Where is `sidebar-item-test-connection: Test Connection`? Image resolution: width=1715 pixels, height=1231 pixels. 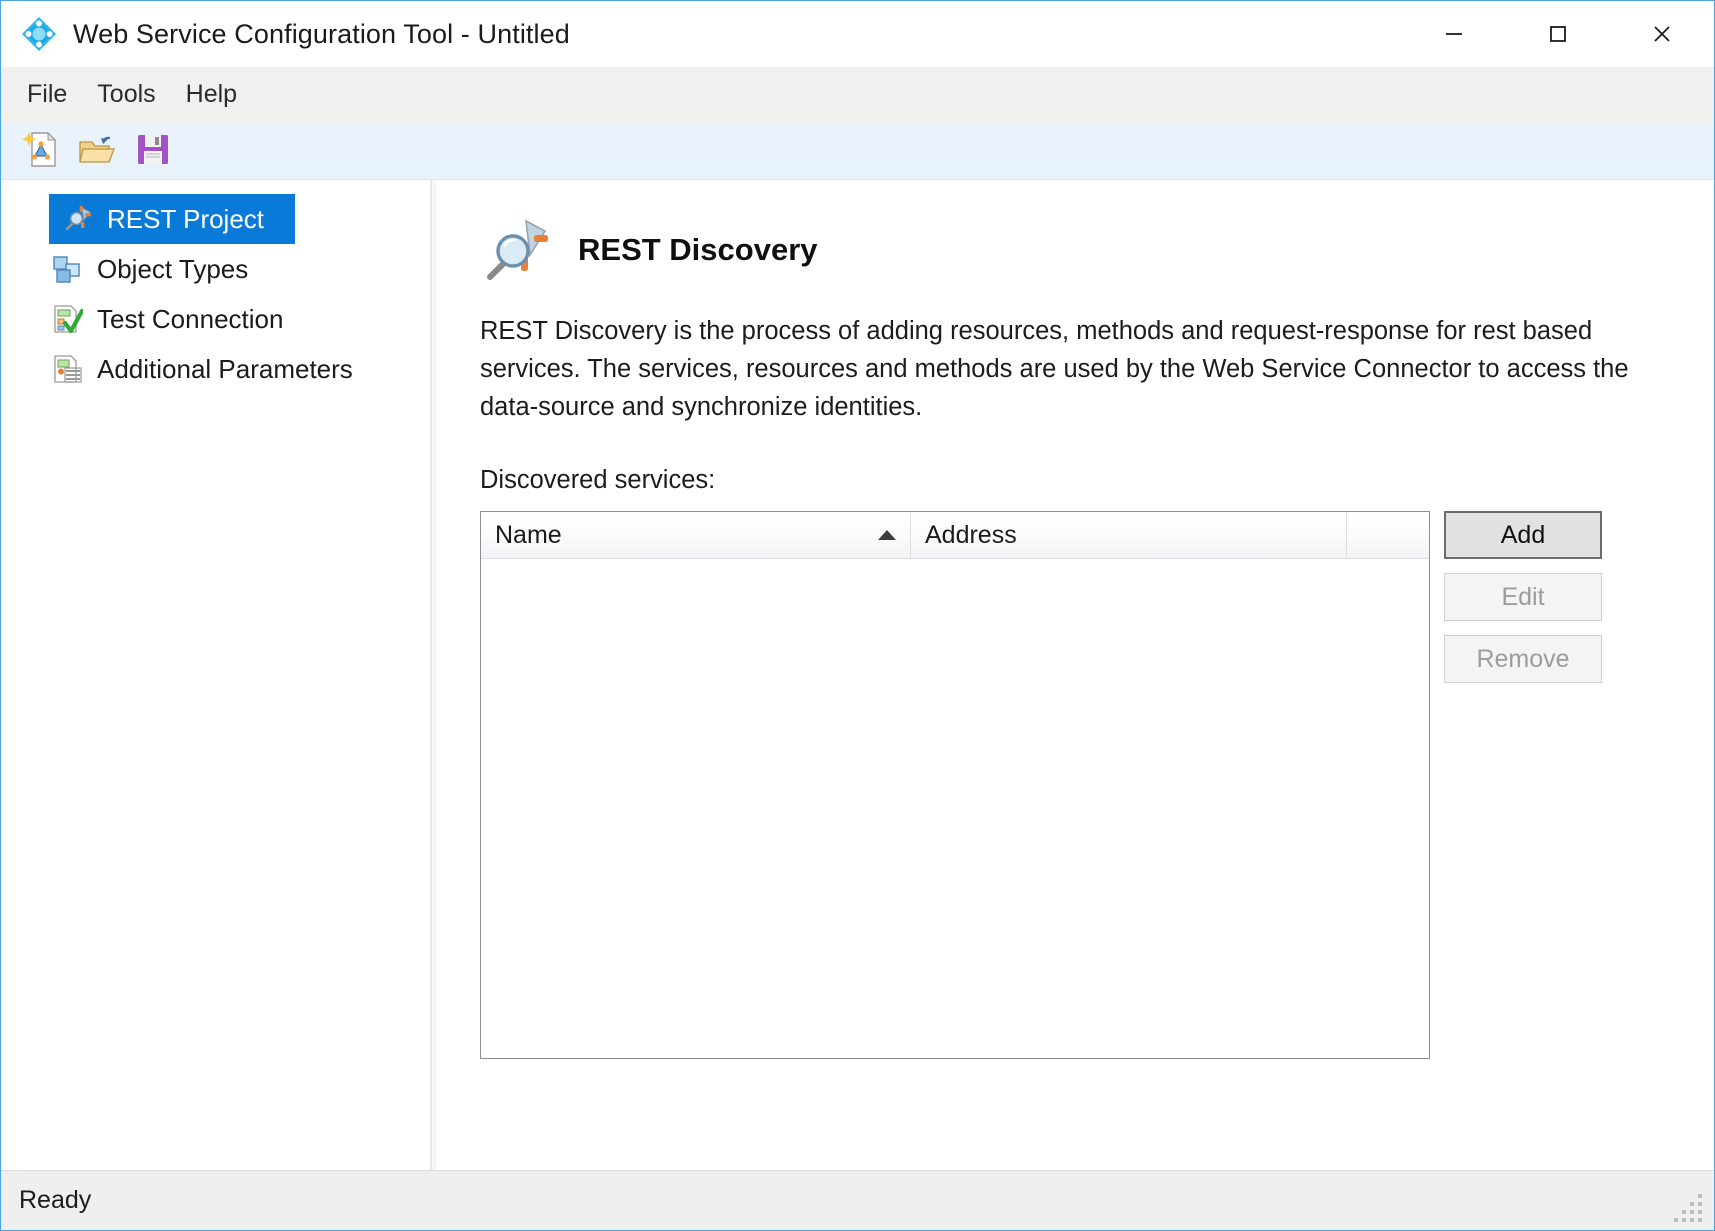 sidebar-item-test-connection: Test Connection is located at coordinates (215, 319).